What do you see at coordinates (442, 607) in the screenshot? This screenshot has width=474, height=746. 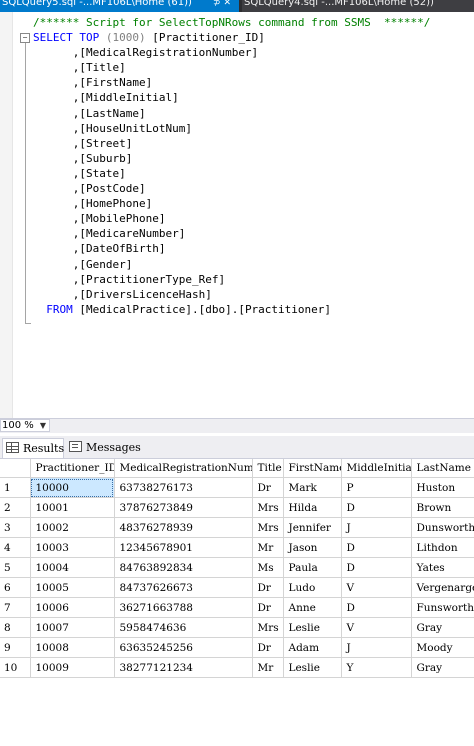 I see `grid-cell: Funsworth` at bounding box center [442, 607].